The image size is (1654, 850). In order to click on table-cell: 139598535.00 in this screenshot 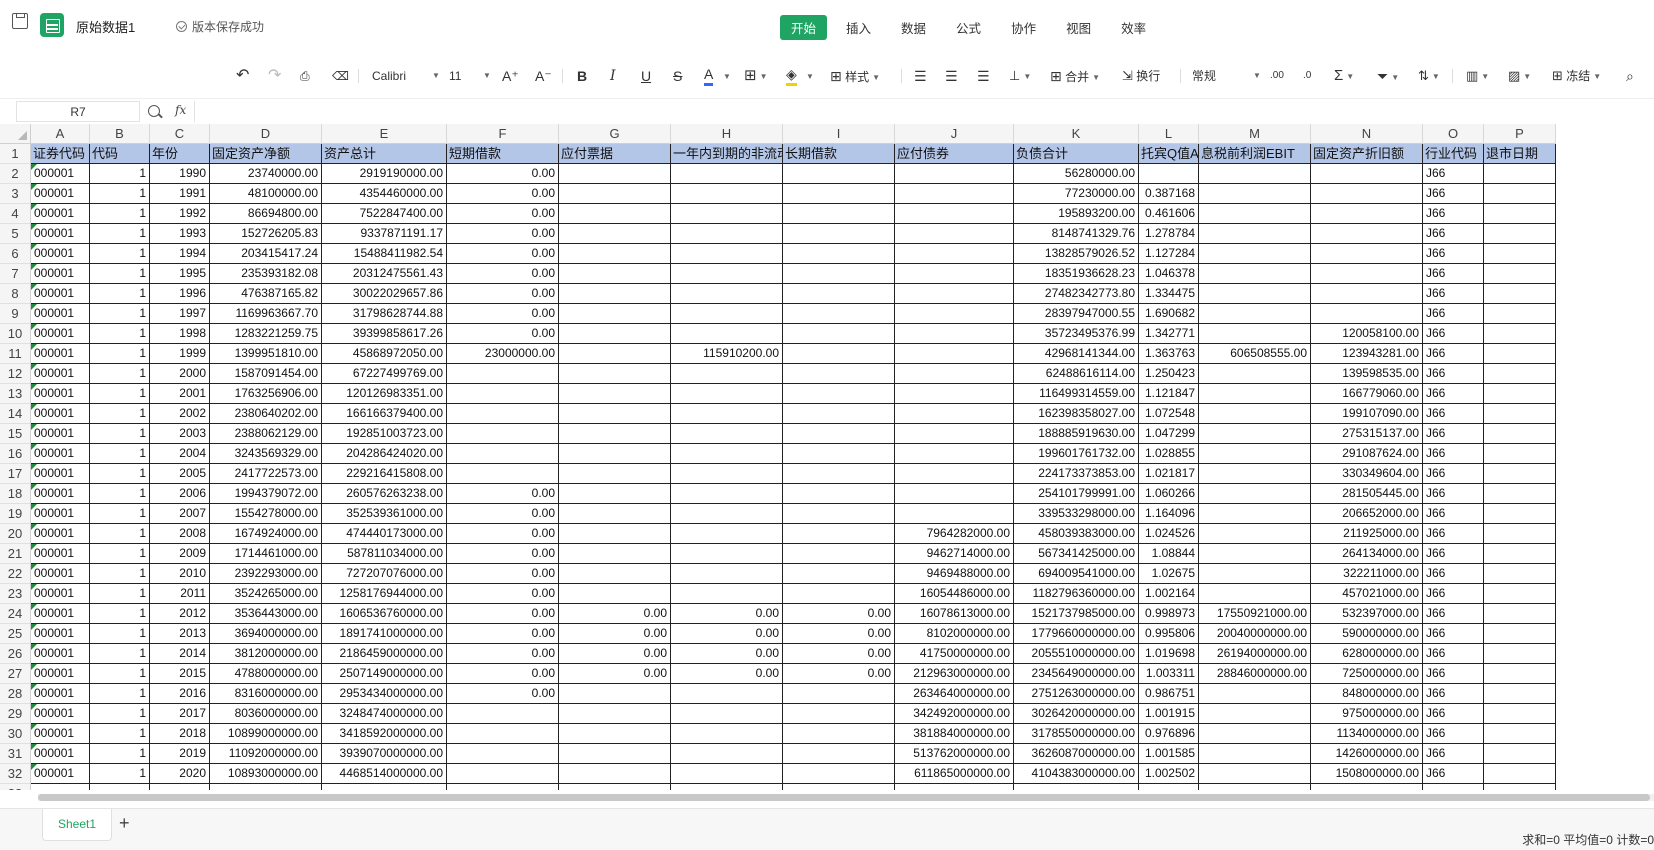, I will do `click(1367, 374)`.